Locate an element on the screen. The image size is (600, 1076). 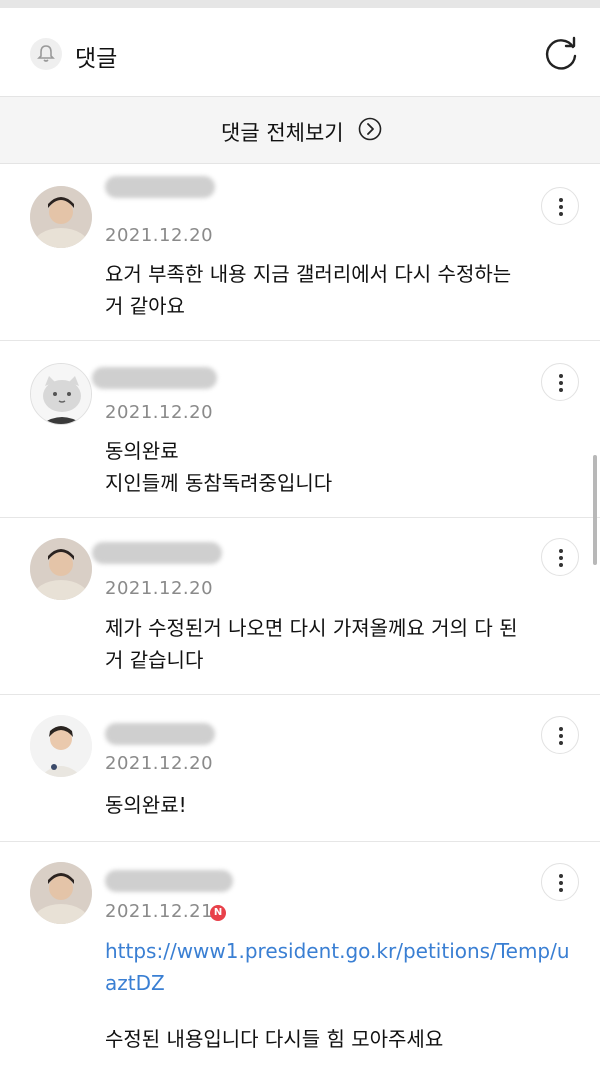
status-strip is located at coordinates (300, 4).